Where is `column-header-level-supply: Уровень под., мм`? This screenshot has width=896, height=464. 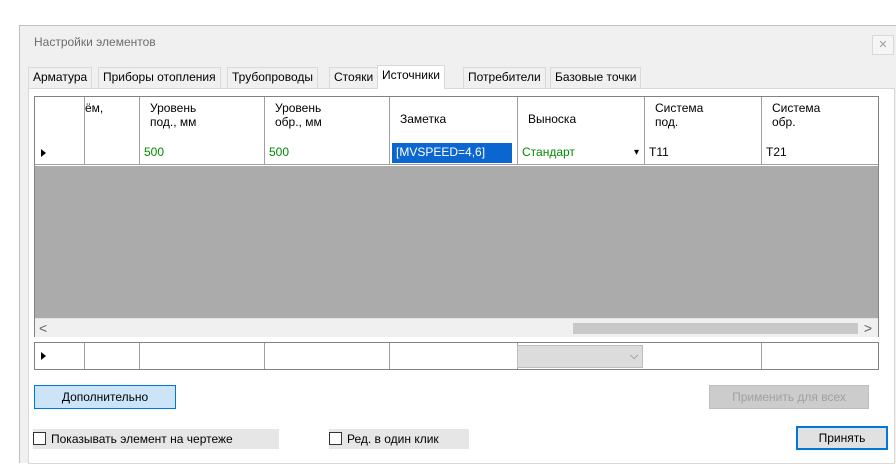 column-header-level-supply: Уровень под., мм is located at coordinates (202, 119).